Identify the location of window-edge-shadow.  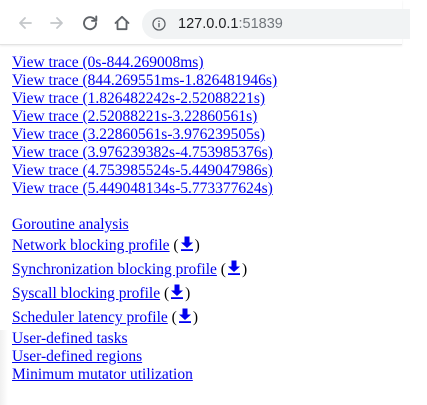
(4, 367).